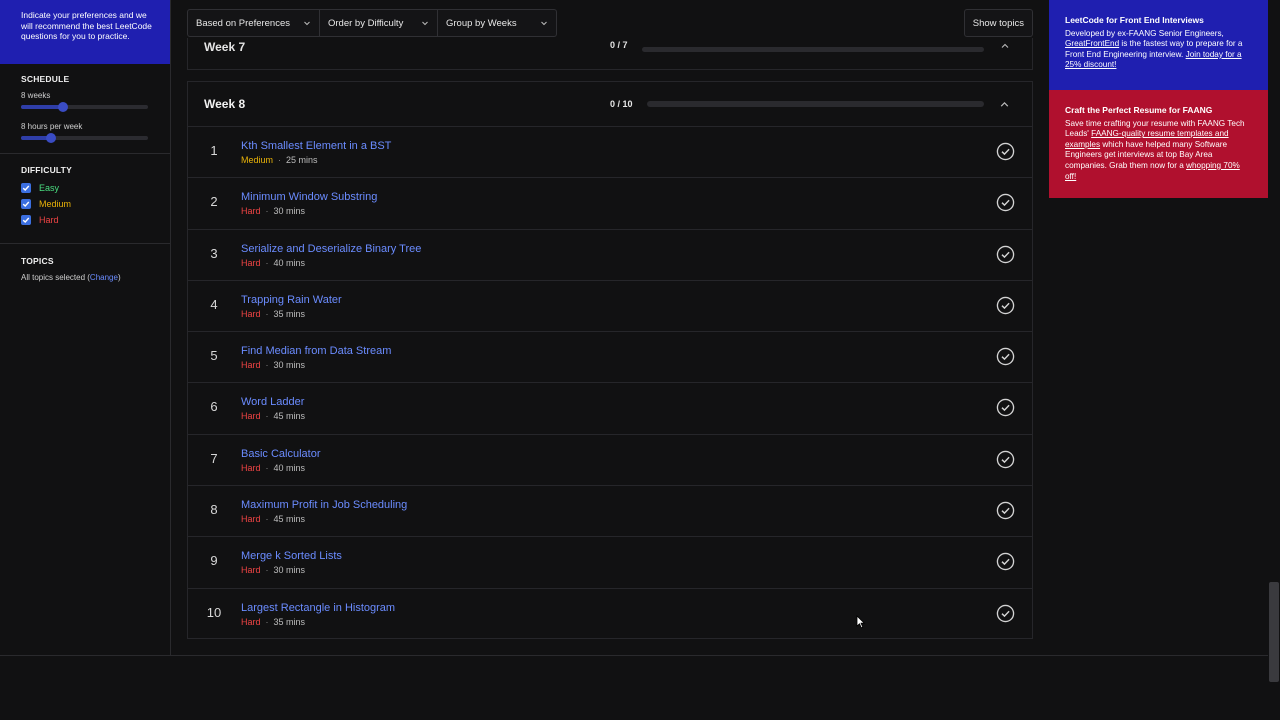 Image resolution: width=1280 pixels, height=720 pixels. What do you see at coordinates (289, 313) in the screenshot?
I see `duration-label: 35 mins` at bounding box center [289, 313].